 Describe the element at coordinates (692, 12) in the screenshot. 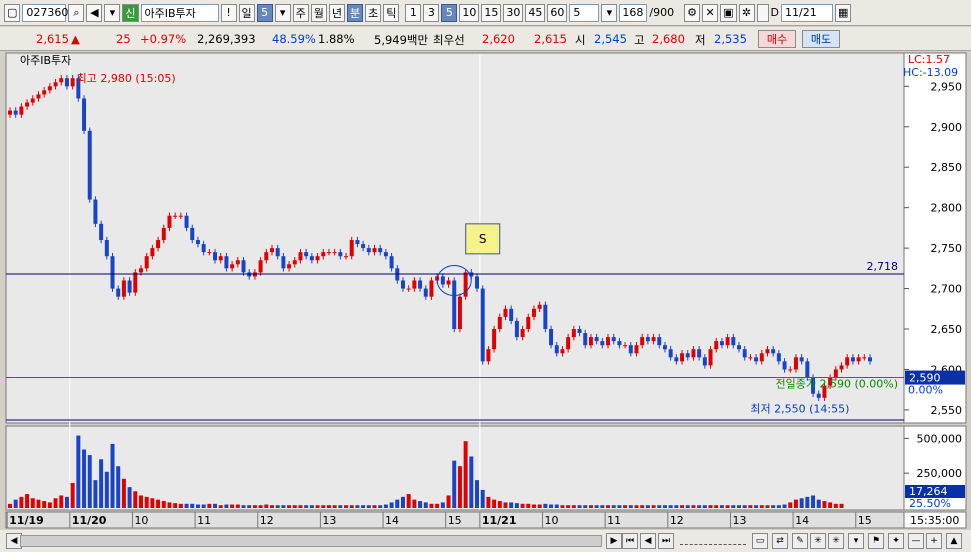

I see `tools-icon: ⚙` at that location.